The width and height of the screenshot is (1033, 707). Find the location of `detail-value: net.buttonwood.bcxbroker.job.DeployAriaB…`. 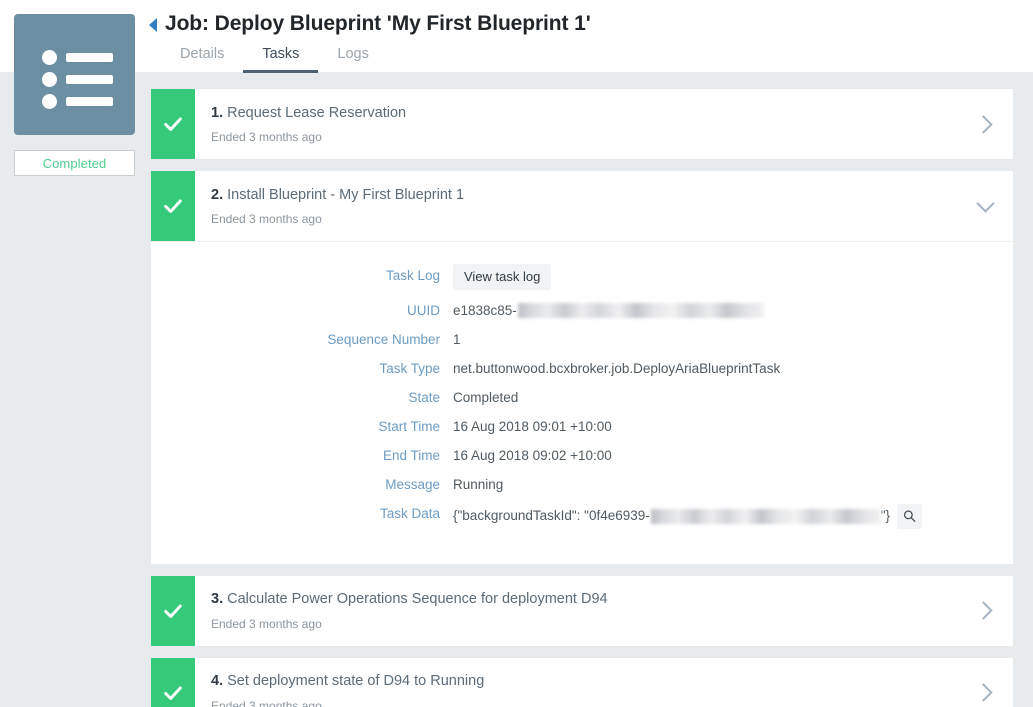

detail-value: net.buttonwood.bcxbroker.job.DeployAriaB… is located at coordinates (617, 368).